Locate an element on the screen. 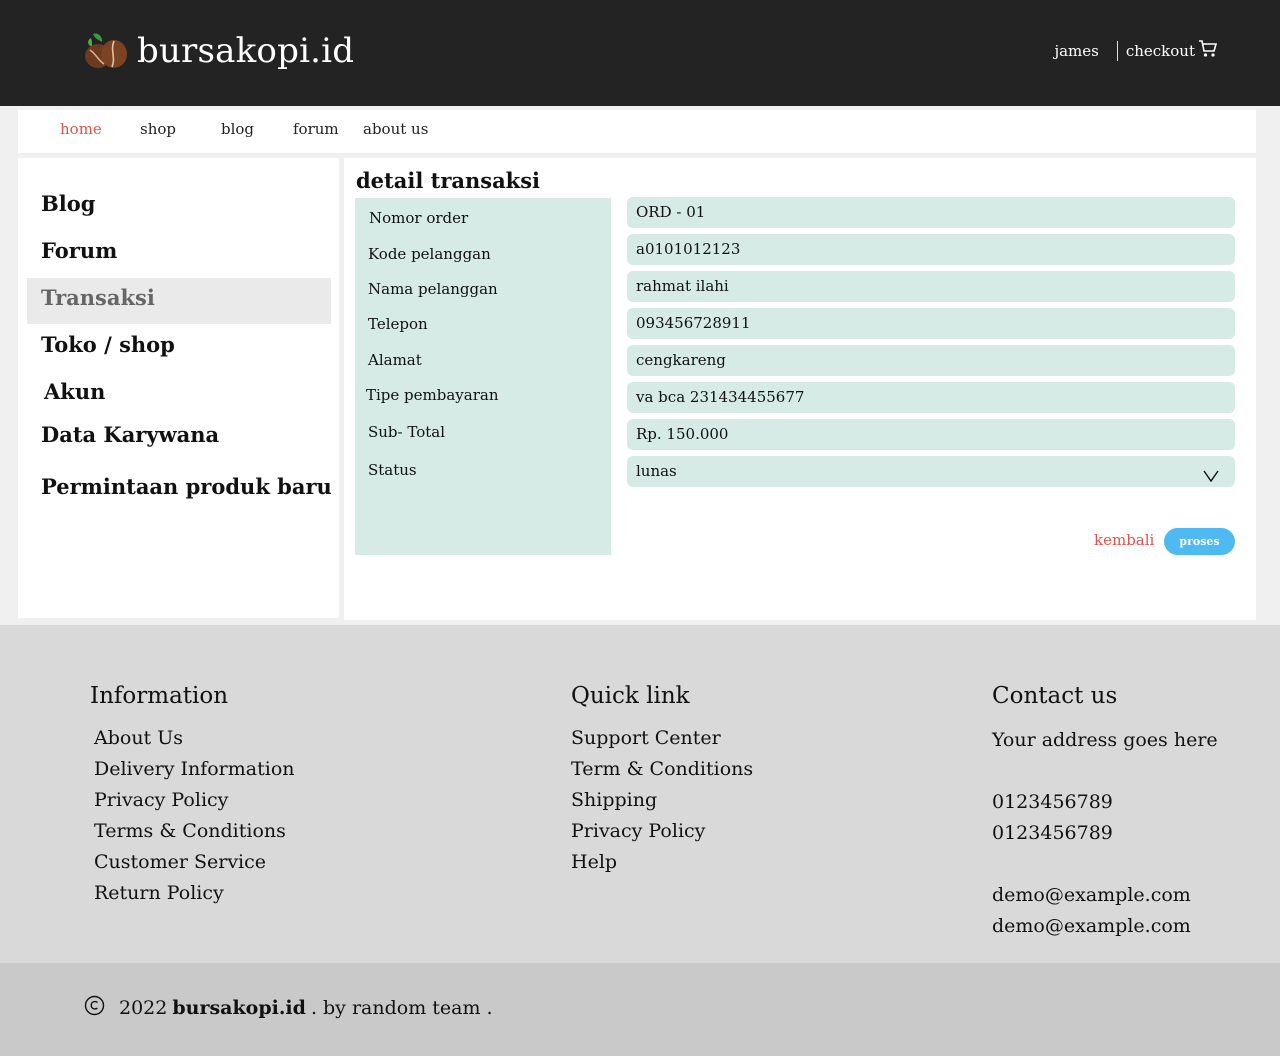 The width and height of the screenshot is (1280, 1056). sidebar-item-blog: Blog is located at coordinates (68, 203).